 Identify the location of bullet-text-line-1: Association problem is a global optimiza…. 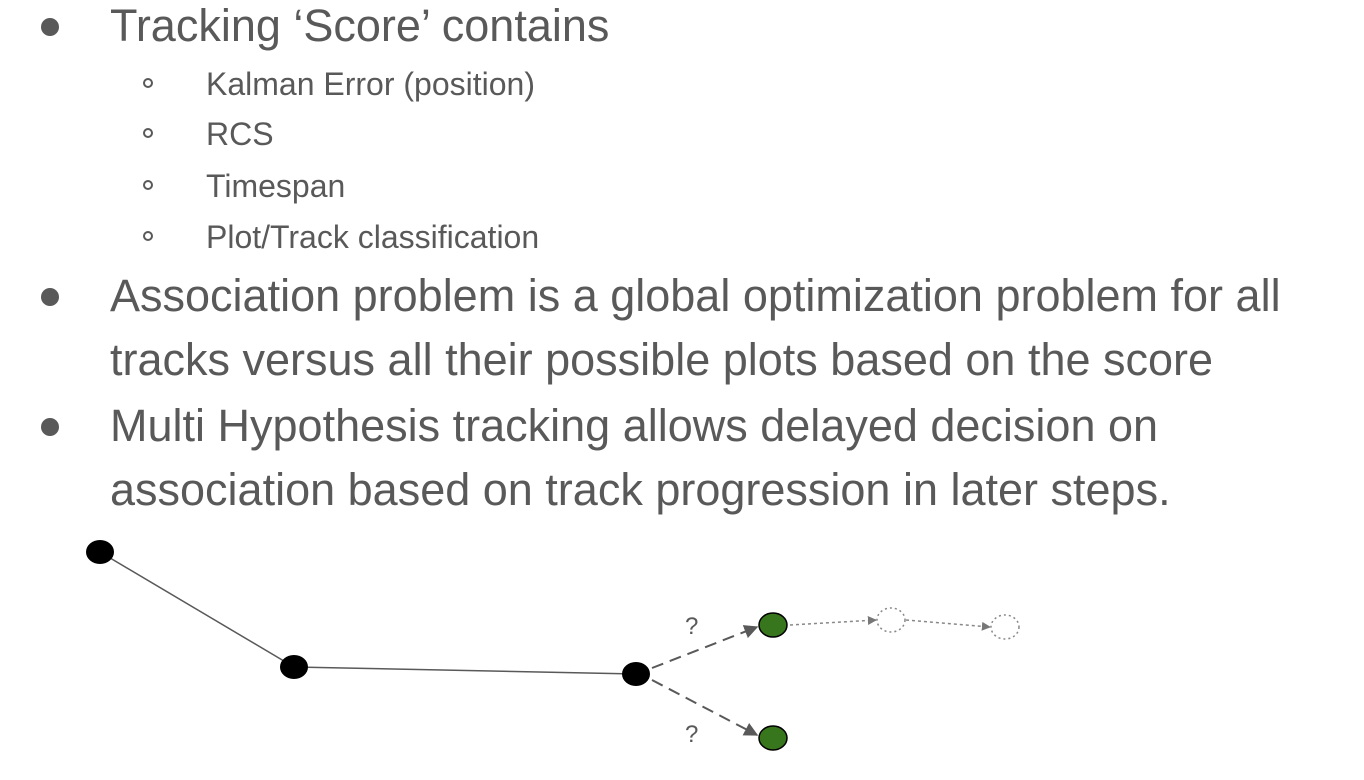
(695, 295).